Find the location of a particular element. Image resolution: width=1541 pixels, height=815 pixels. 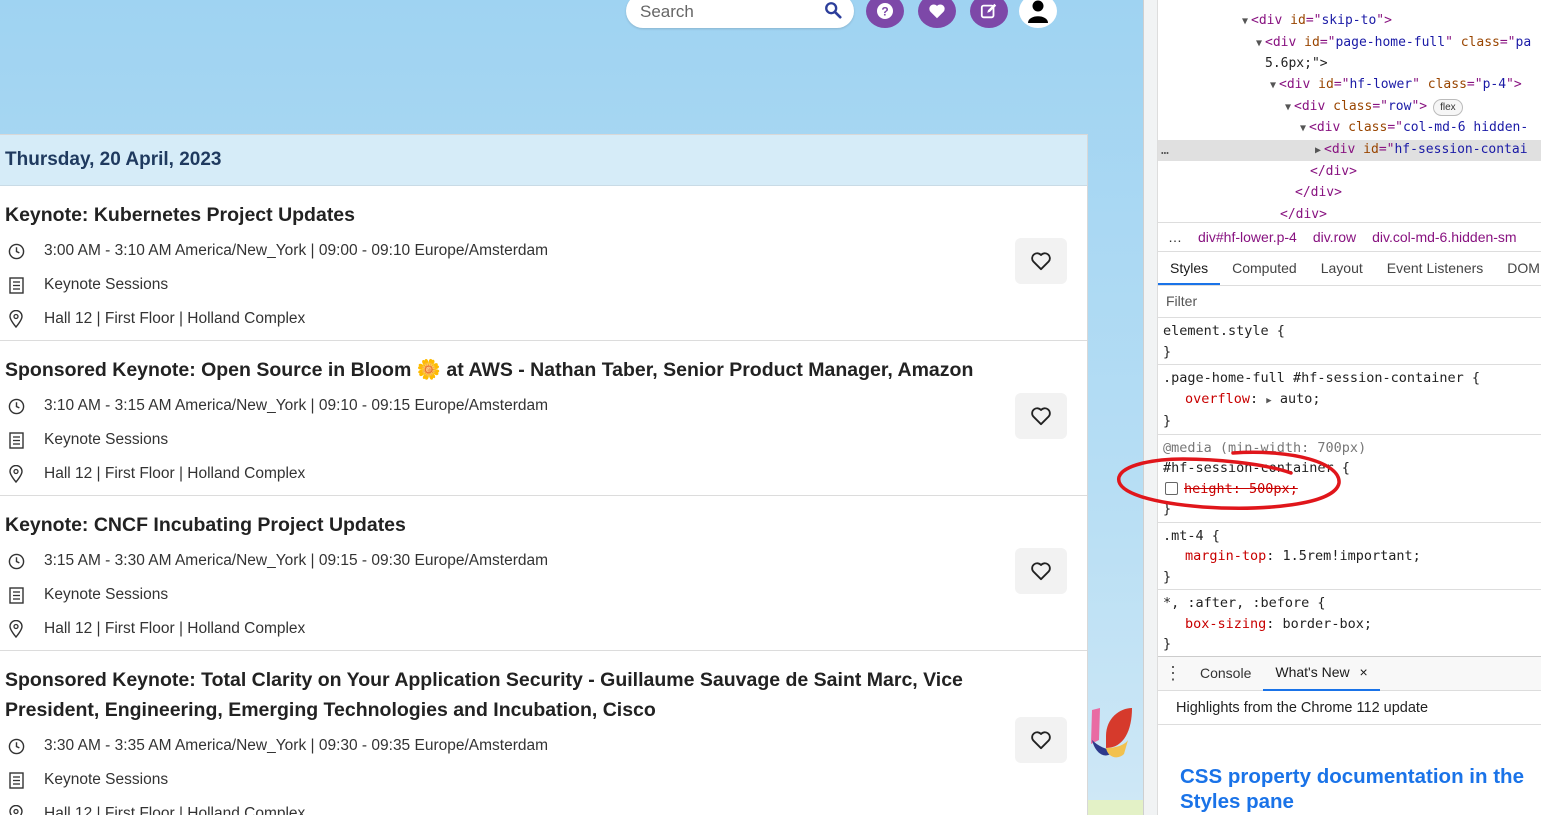

style-property: margin-top: 1.5rem!important; is located at coordinates (1352, 556).